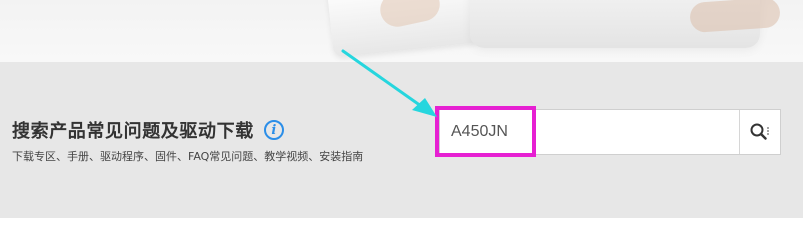 The width and height of the screenshot is (811, 244). I want to click on page-edge-strip, so click(807, 122).